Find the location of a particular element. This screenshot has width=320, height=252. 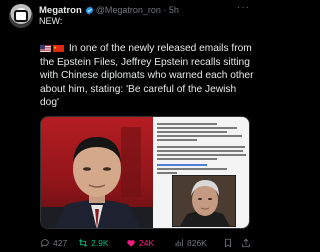

repost-button: 2.9K is located at coordinates (93, 243).